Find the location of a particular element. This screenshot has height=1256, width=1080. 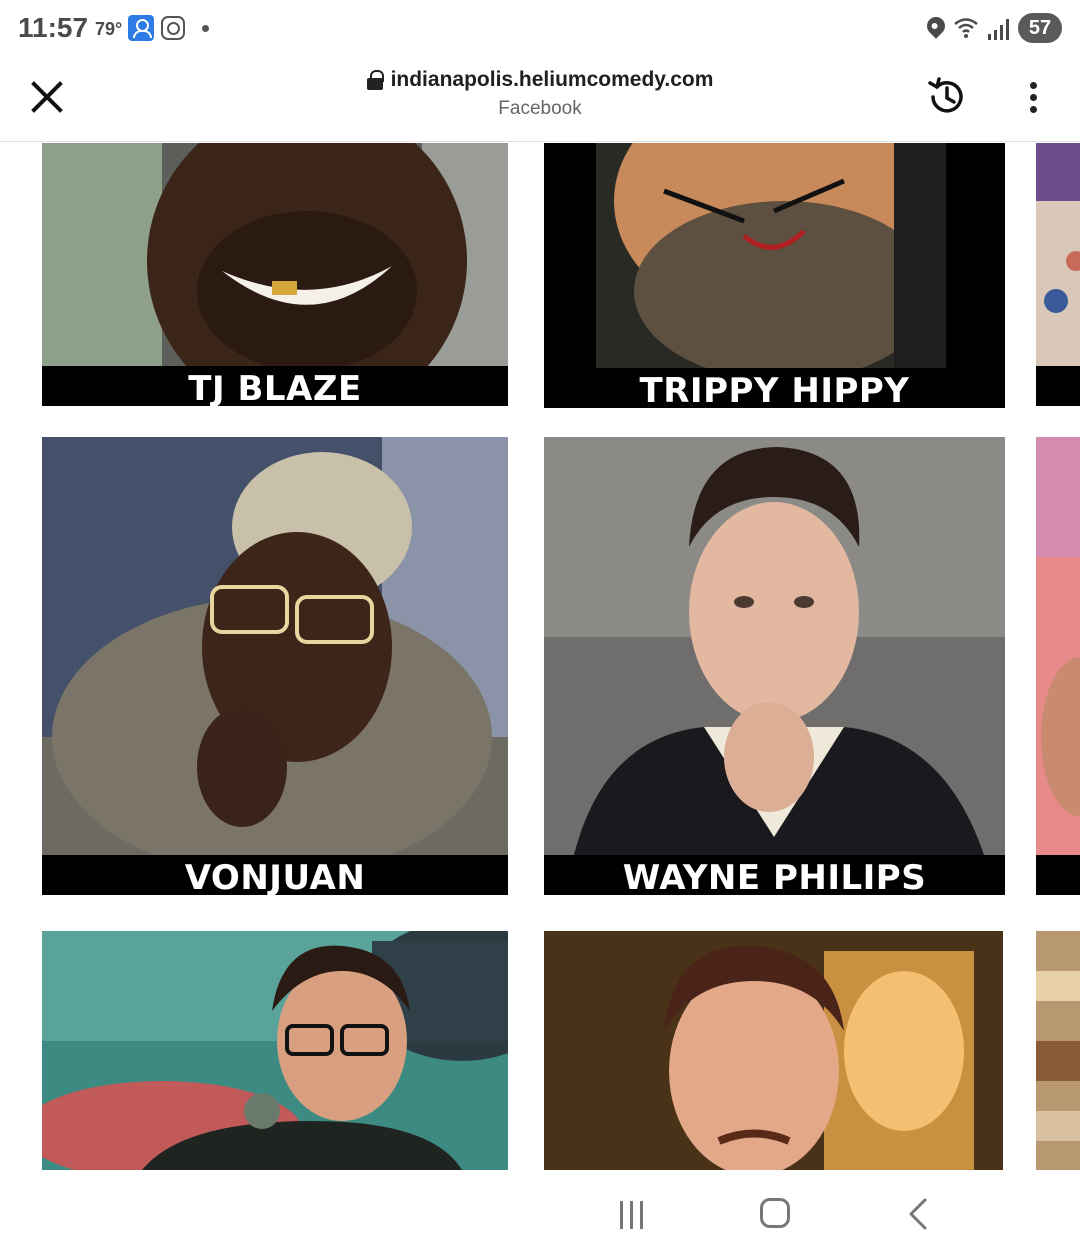

comedian-name-plate: VONJUAN is located at coordinates (275, 875).